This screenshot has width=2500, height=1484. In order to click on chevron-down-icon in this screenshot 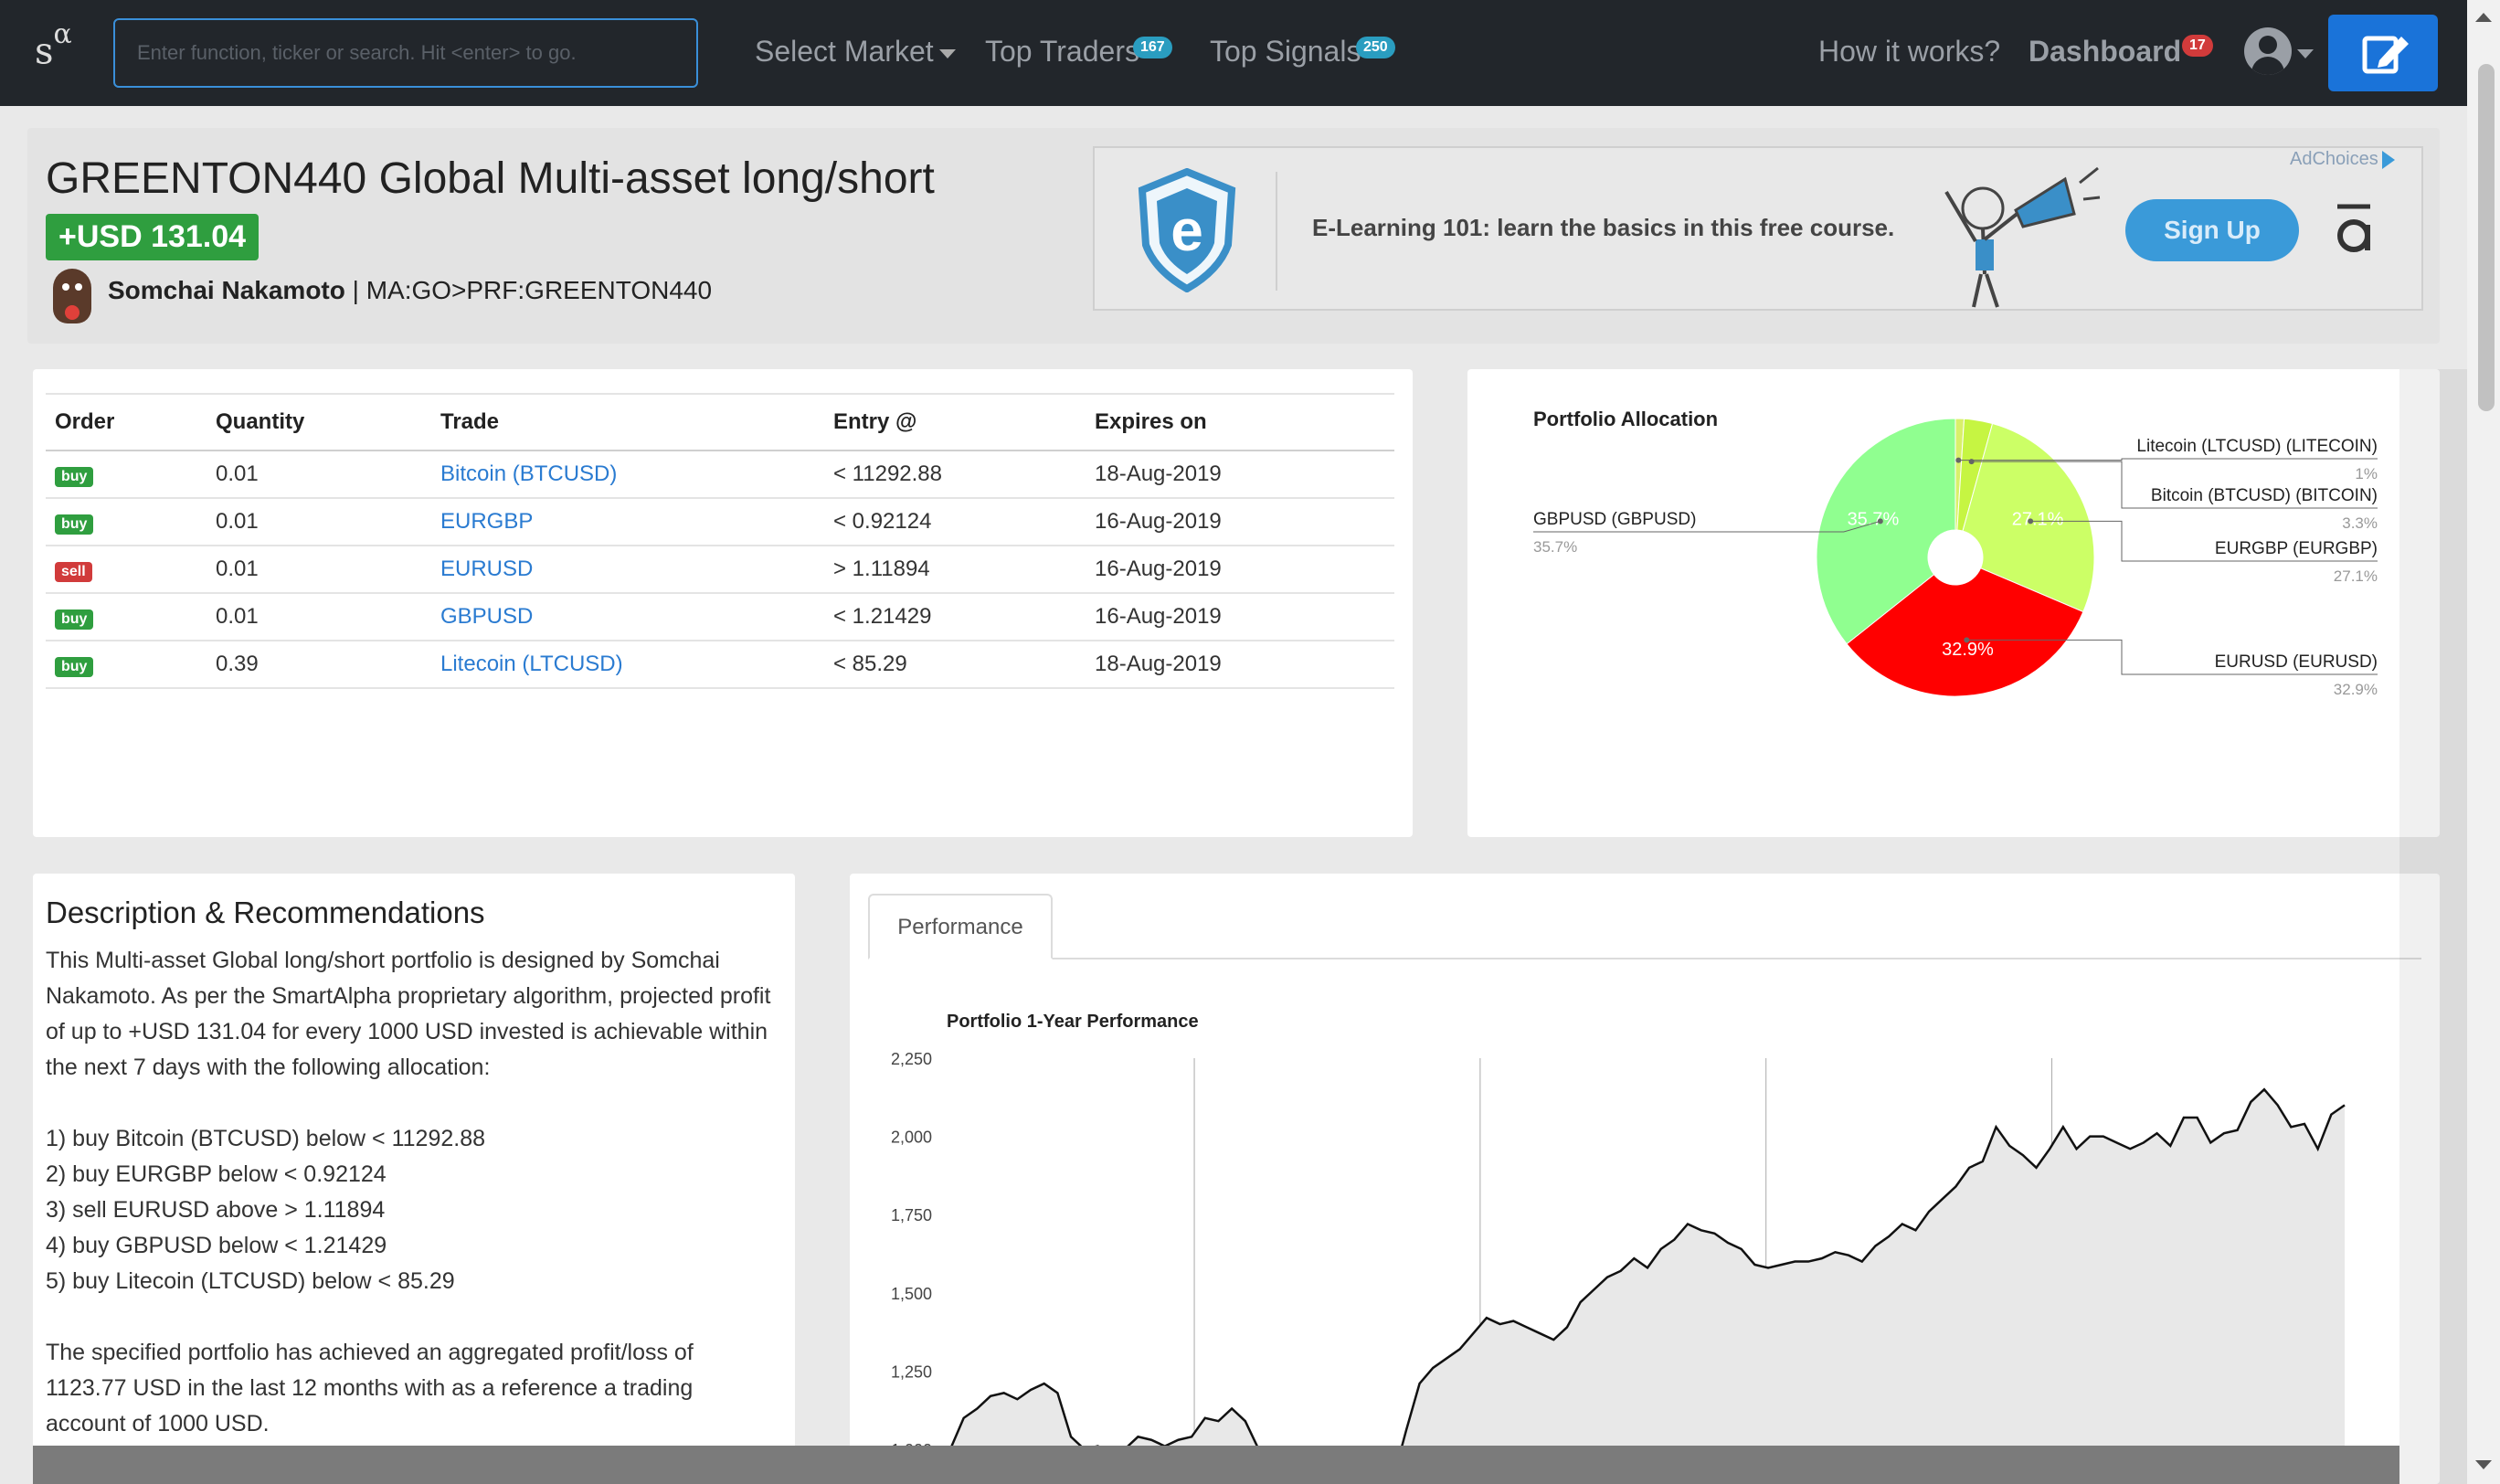, I will do `click(947, 53)`.